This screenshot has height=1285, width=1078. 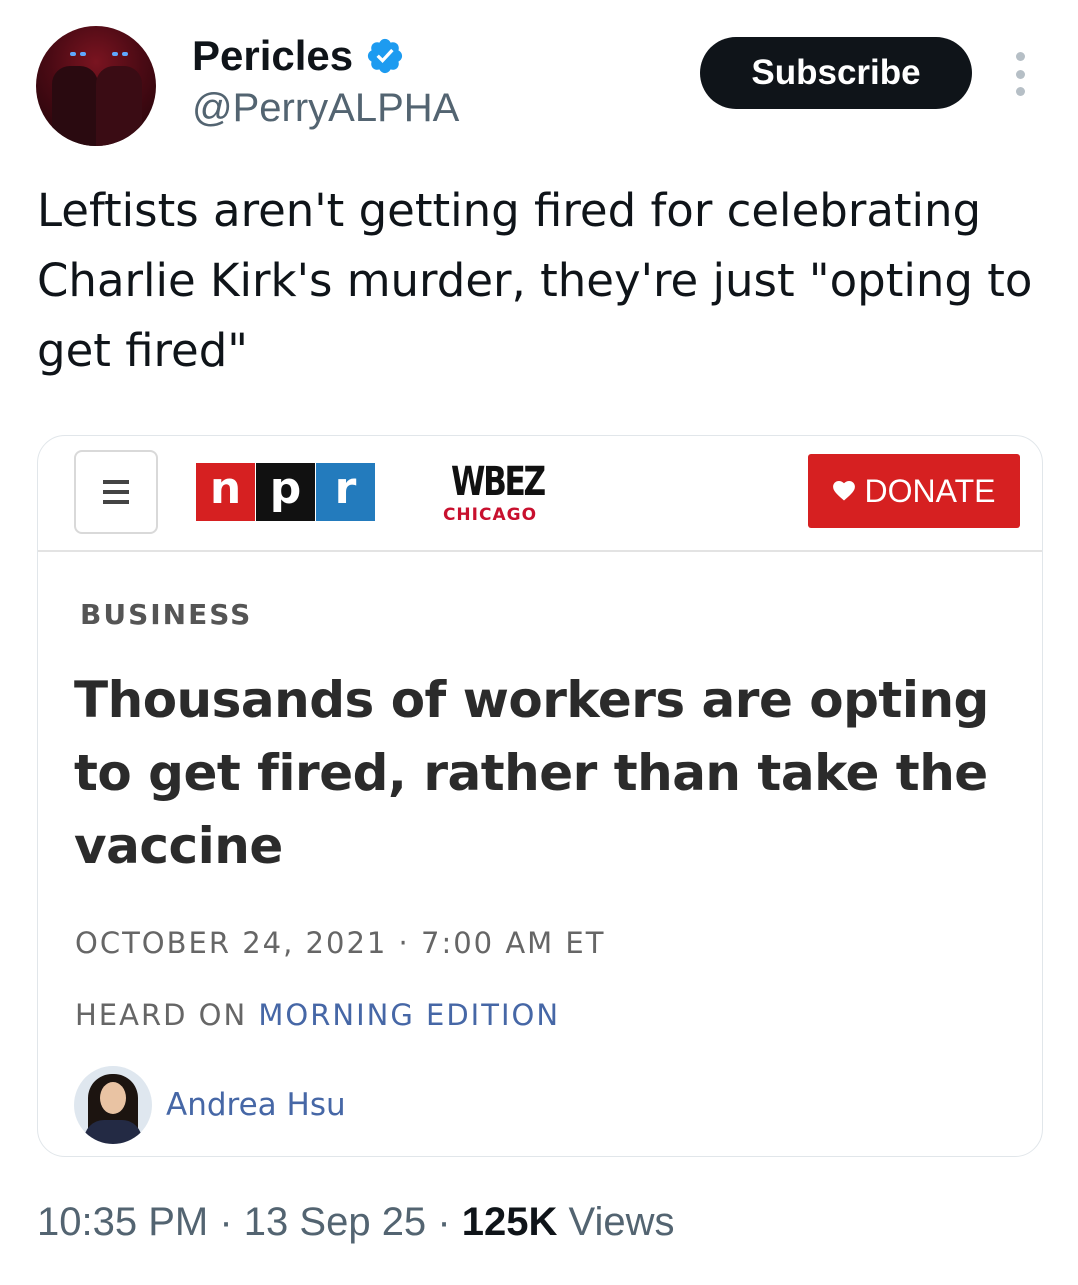 I want to click on author-photo-face, so click(x=113, y=1098).